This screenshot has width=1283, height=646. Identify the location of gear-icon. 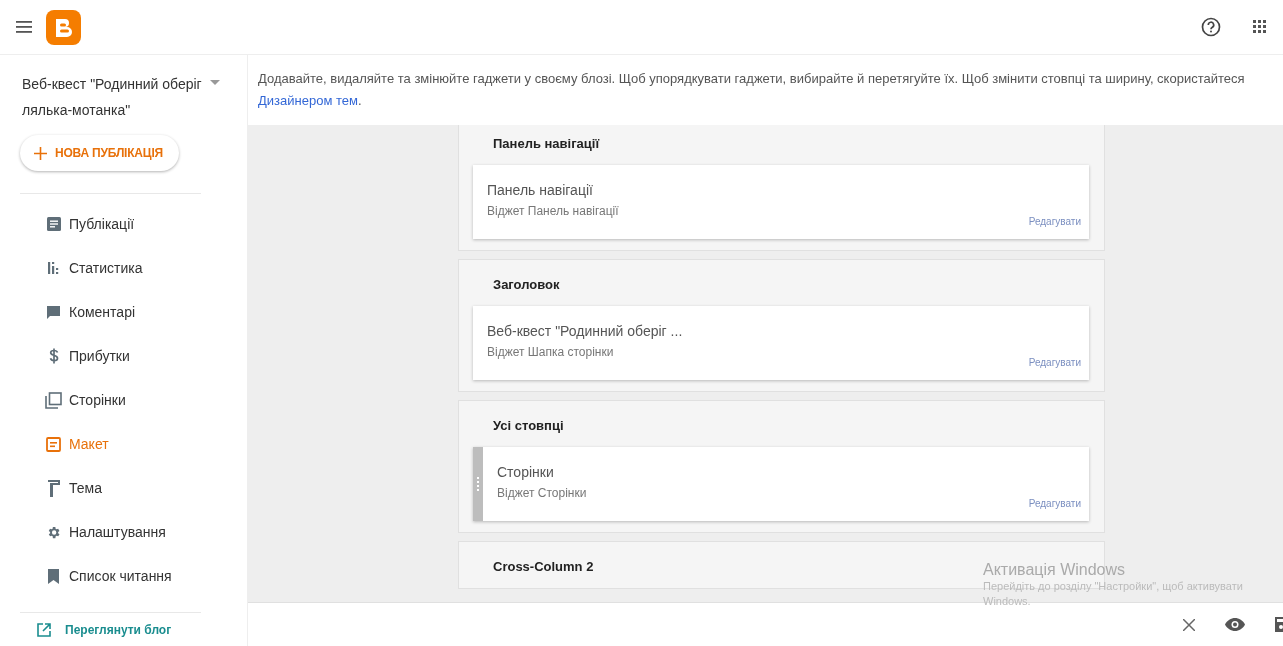
(53, 532).